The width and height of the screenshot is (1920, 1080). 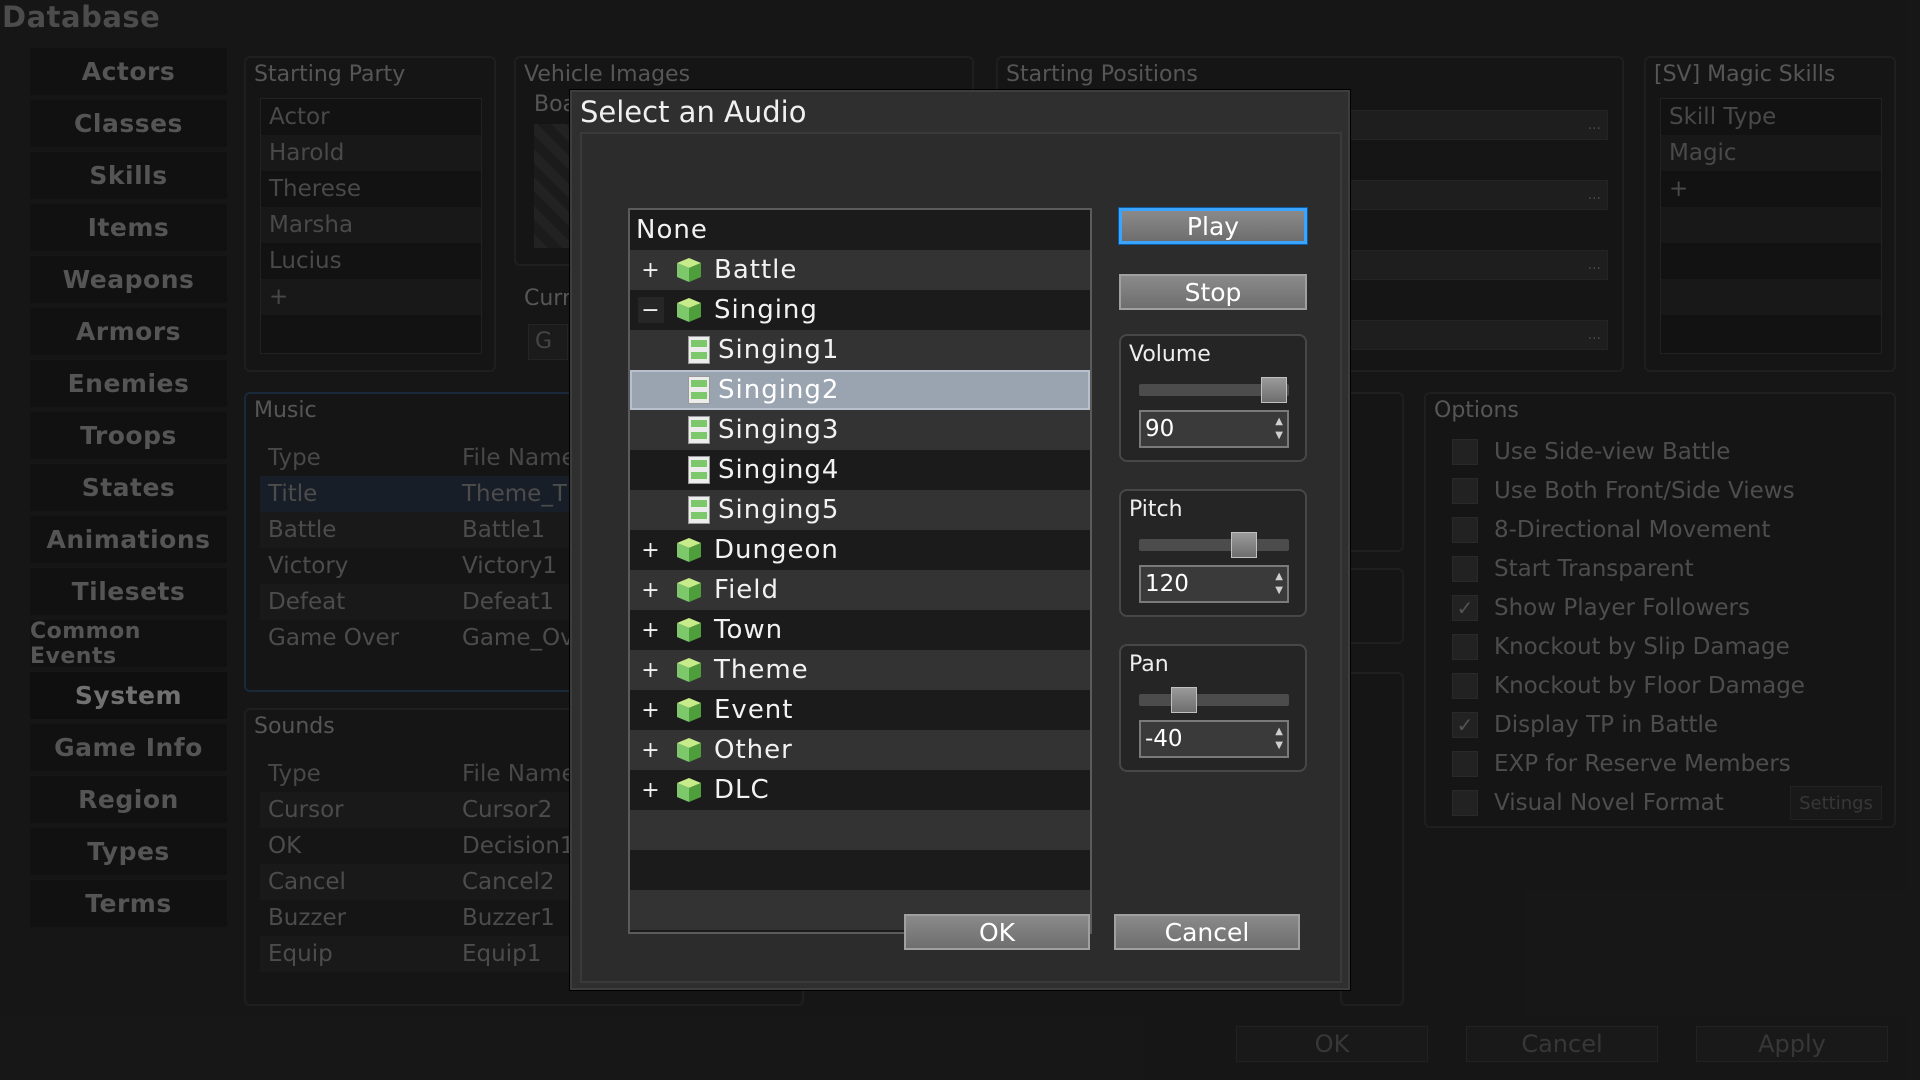 I want to click on pitch-label: Pitch, so click(x=1156, y=509).